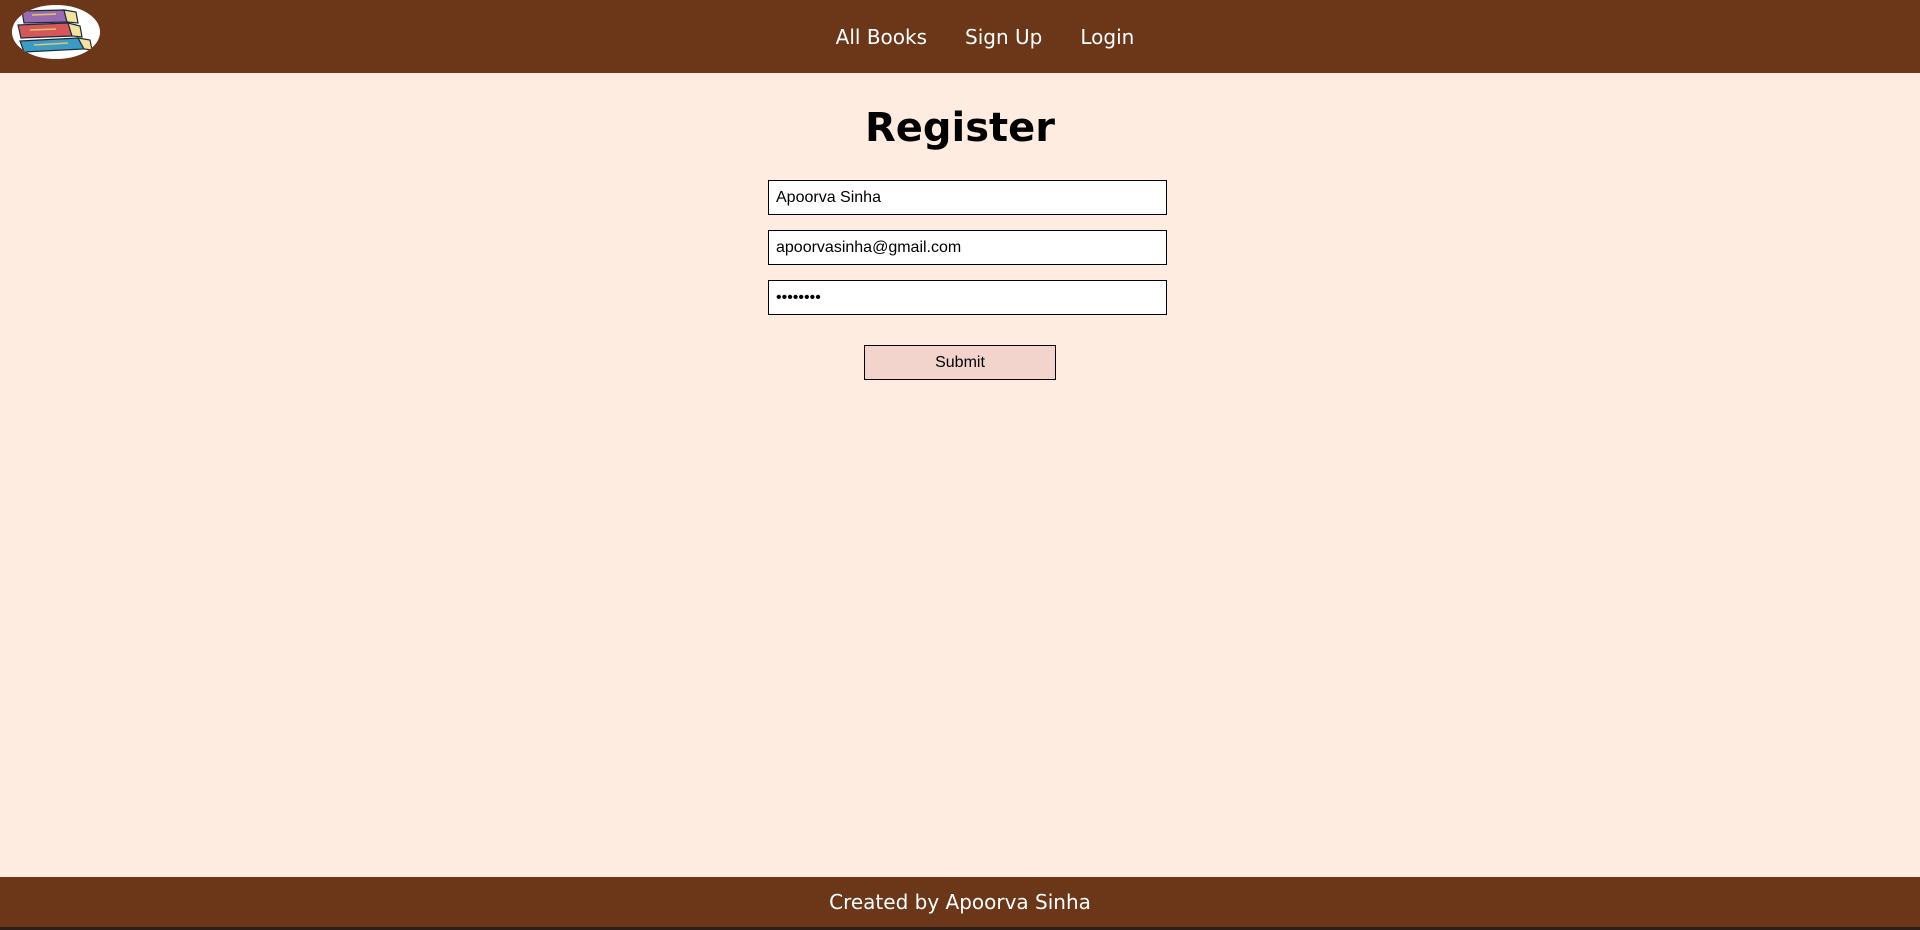 This screenshot has height=930, width=1920. What do you see at coordinates (960, 128) in the screenshot?
I see `page-title: Register` at bounding box center [960, 128].